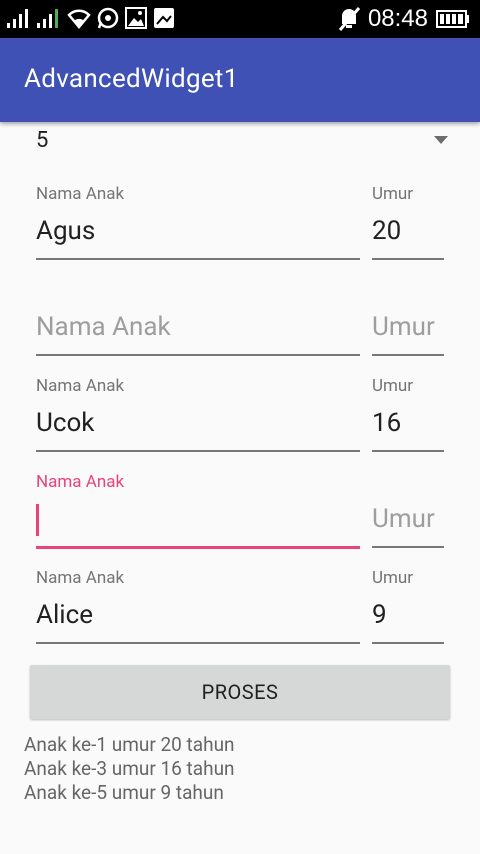 The height and width of the screenshot is (854, 480). I want to click on result-line: Anak ke-5 umur 9 tahun, so click(124, 792).